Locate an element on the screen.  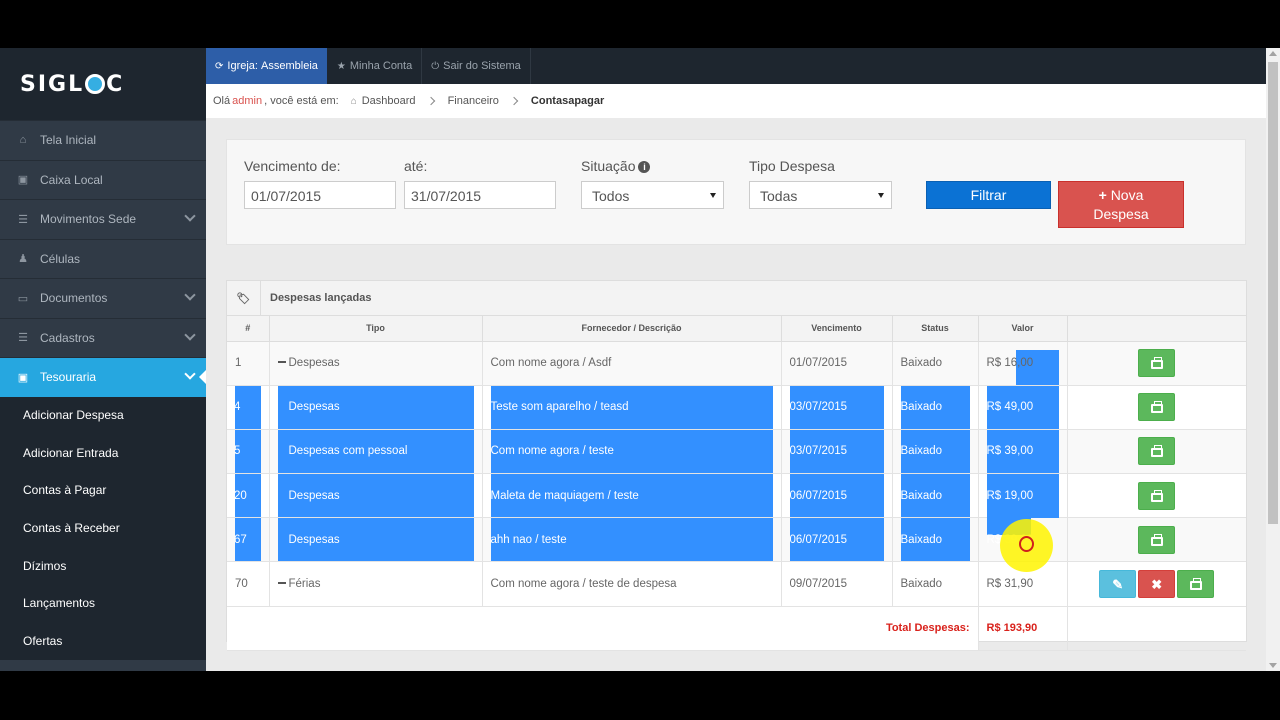
igreja-selector: ⟳ Igreja: Assembleia is located at coordinates (267, 66).